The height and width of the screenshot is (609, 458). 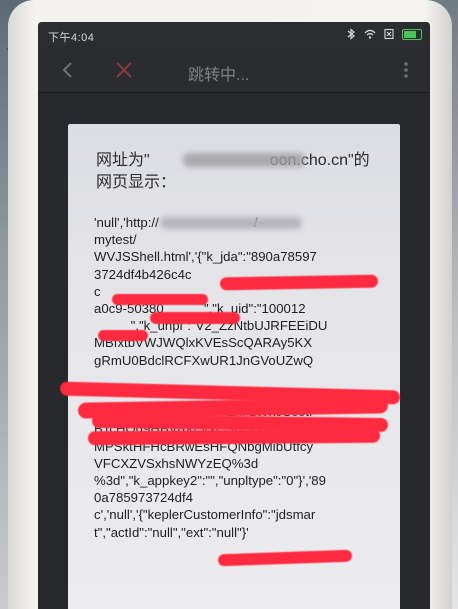 What do you see at coordinates (124, 70) in the screenshot?
I see `close-icon` at bounding box center [124, 70].